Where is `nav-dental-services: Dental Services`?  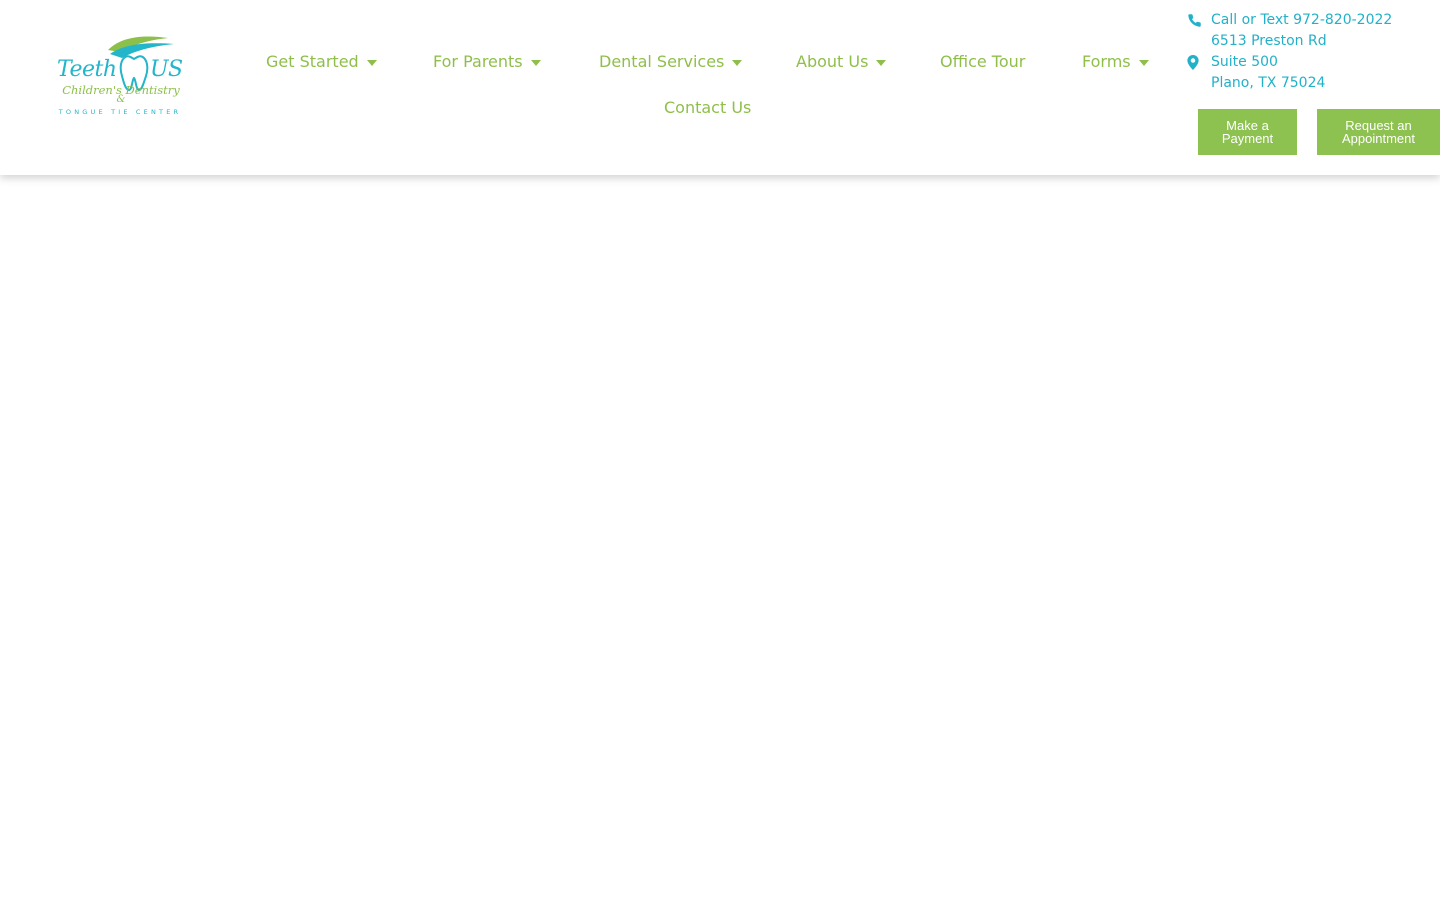 nav-dental-services: Dental Services is located at coordinates (671, 62).